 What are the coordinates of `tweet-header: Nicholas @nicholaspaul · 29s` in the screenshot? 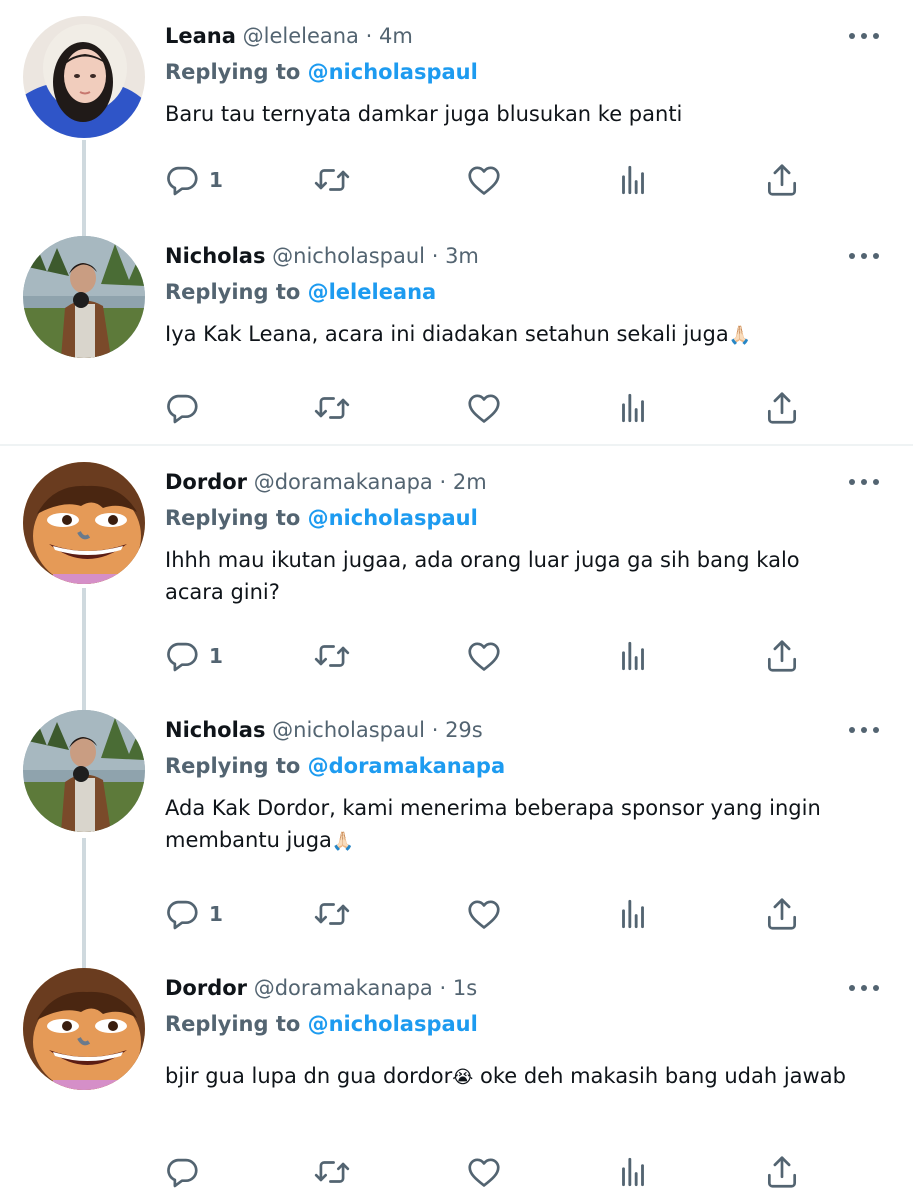 It's located at (324, 730).